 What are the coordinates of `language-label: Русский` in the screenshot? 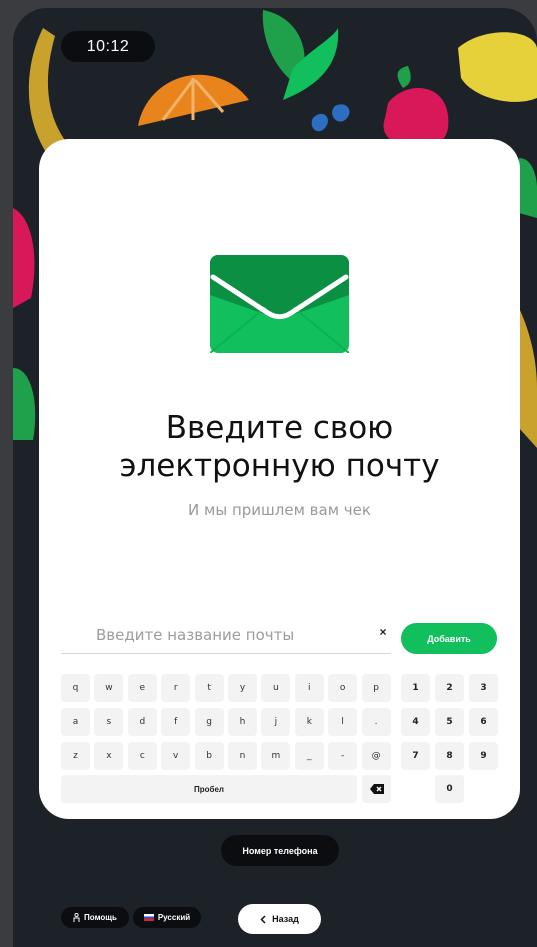 It's located at (174, 917).